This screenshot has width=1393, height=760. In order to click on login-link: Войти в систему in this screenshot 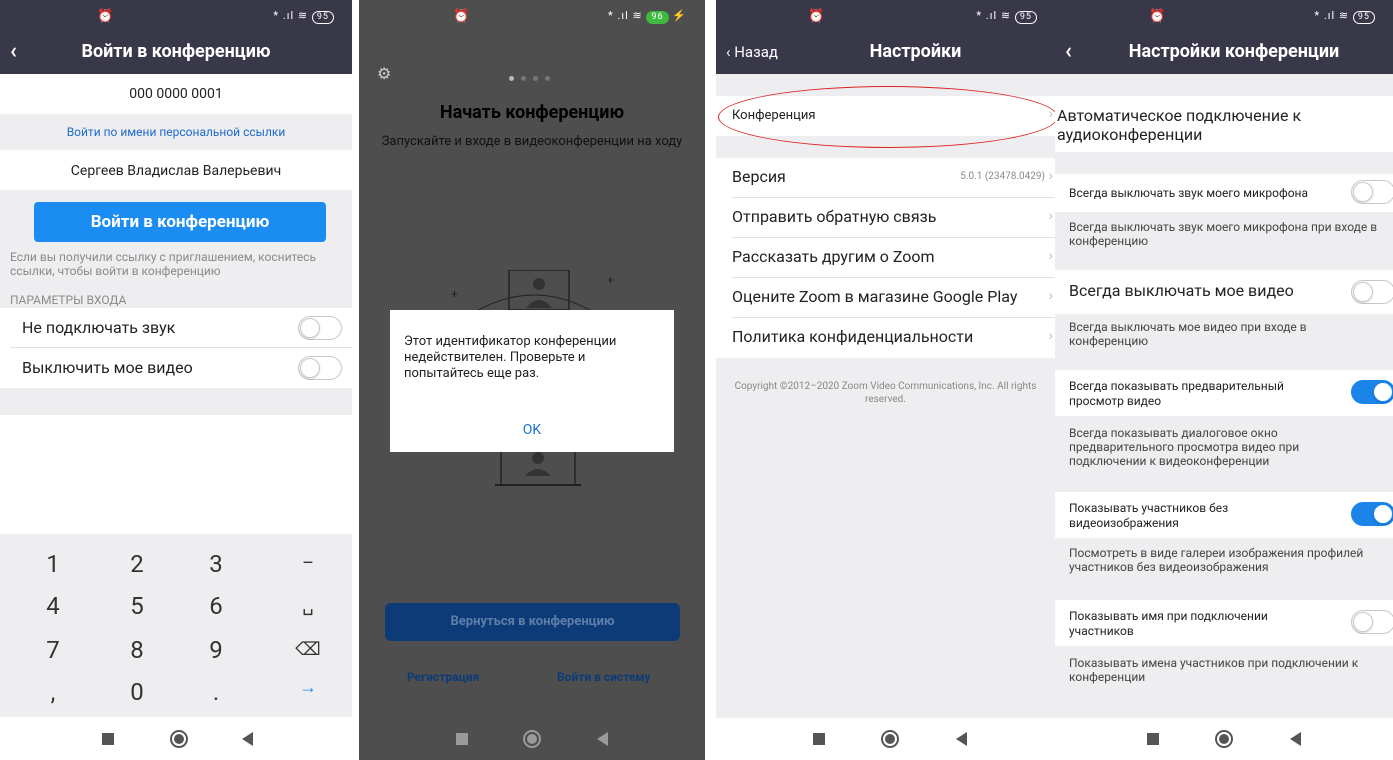, I will do `click(604, 677)`.